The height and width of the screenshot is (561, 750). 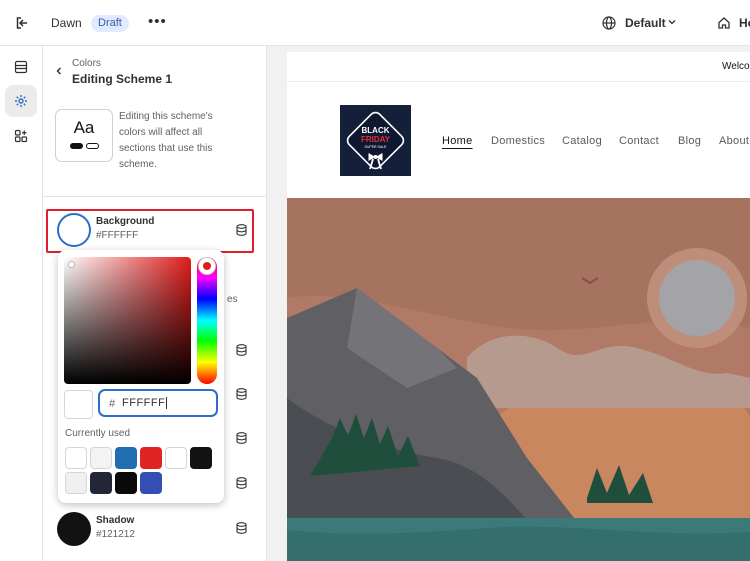 I want to click on nav-link-domestics: Domestics, so click(x=518, y=141).